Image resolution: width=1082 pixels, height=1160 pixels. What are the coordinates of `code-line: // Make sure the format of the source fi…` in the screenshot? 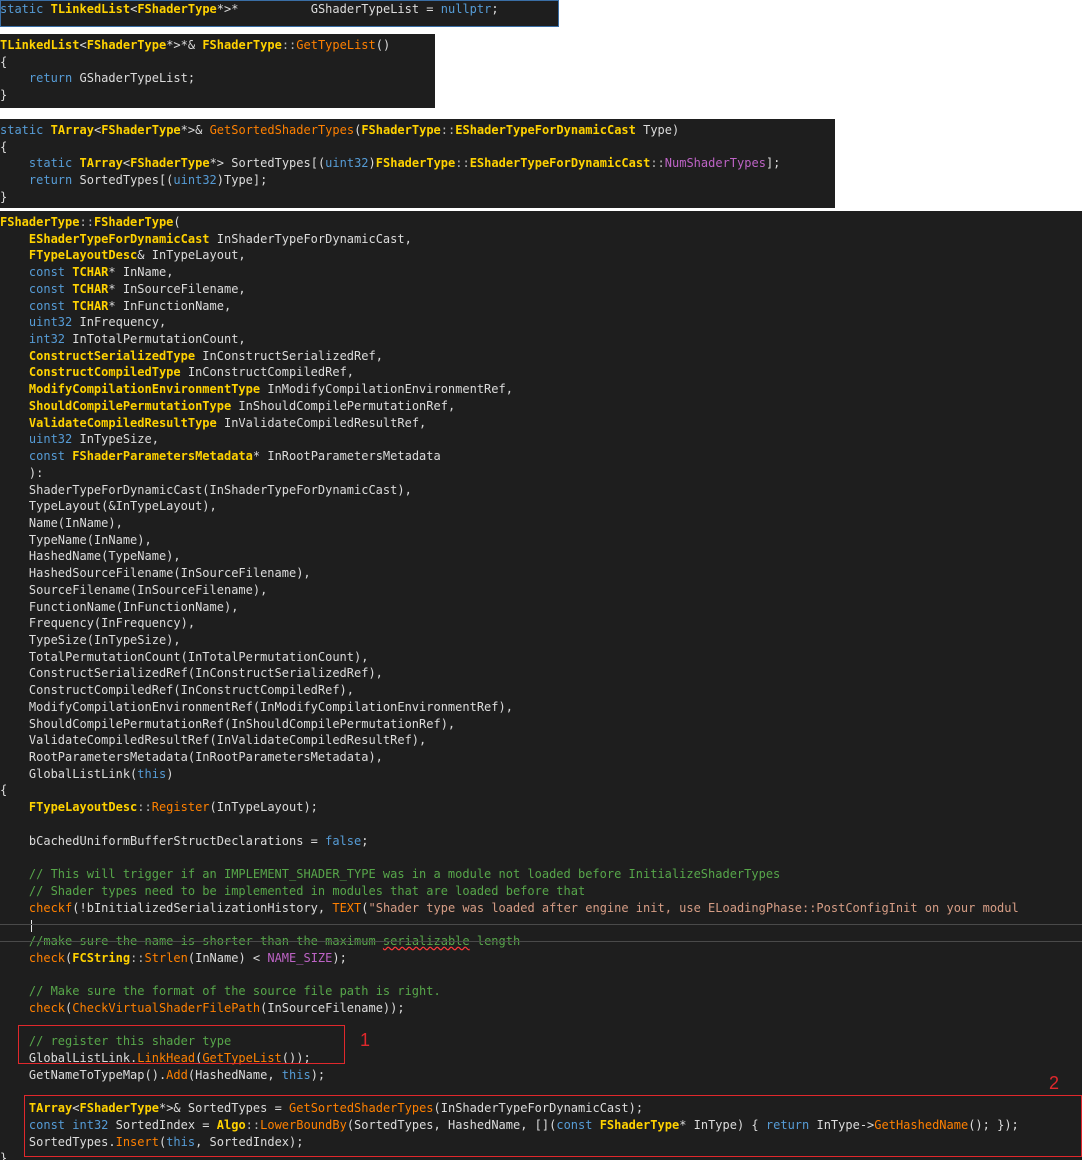 It's located at (234, 991).